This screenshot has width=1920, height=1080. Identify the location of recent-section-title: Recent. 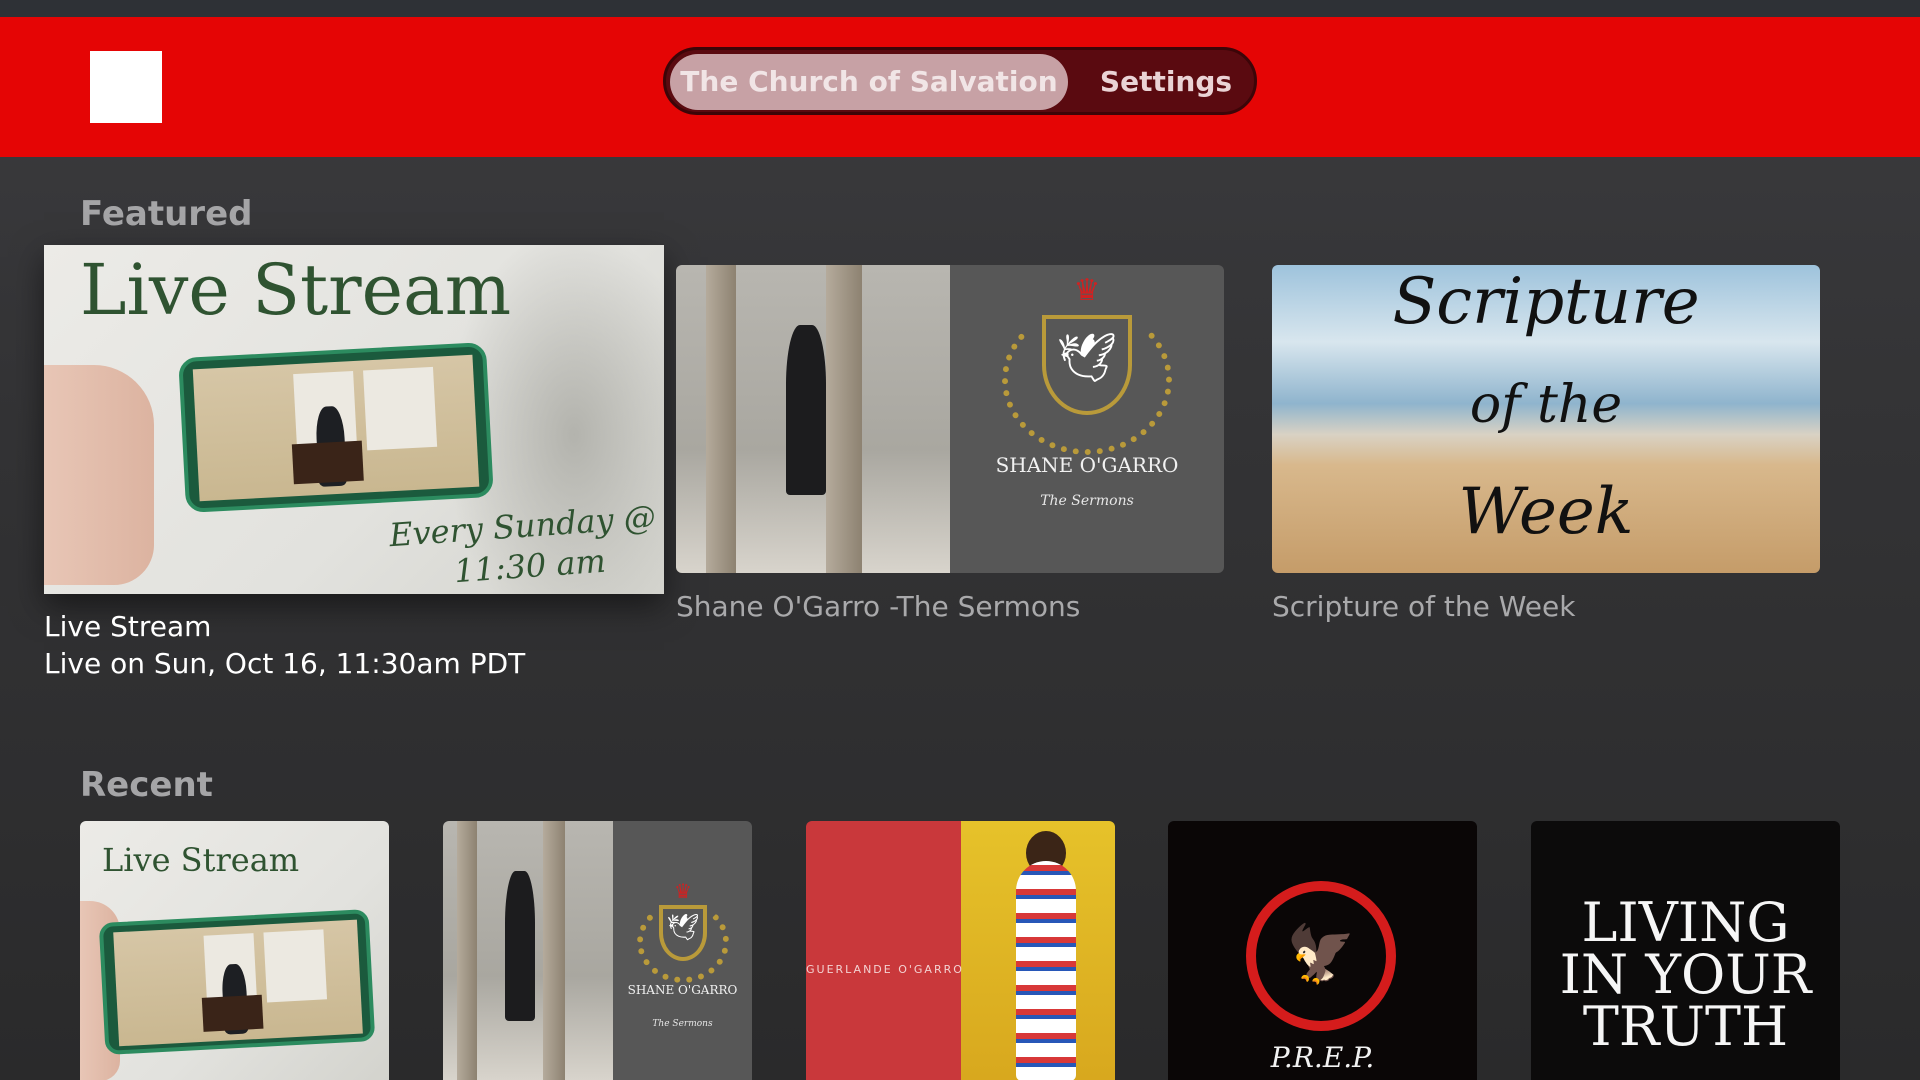
(146, 785).